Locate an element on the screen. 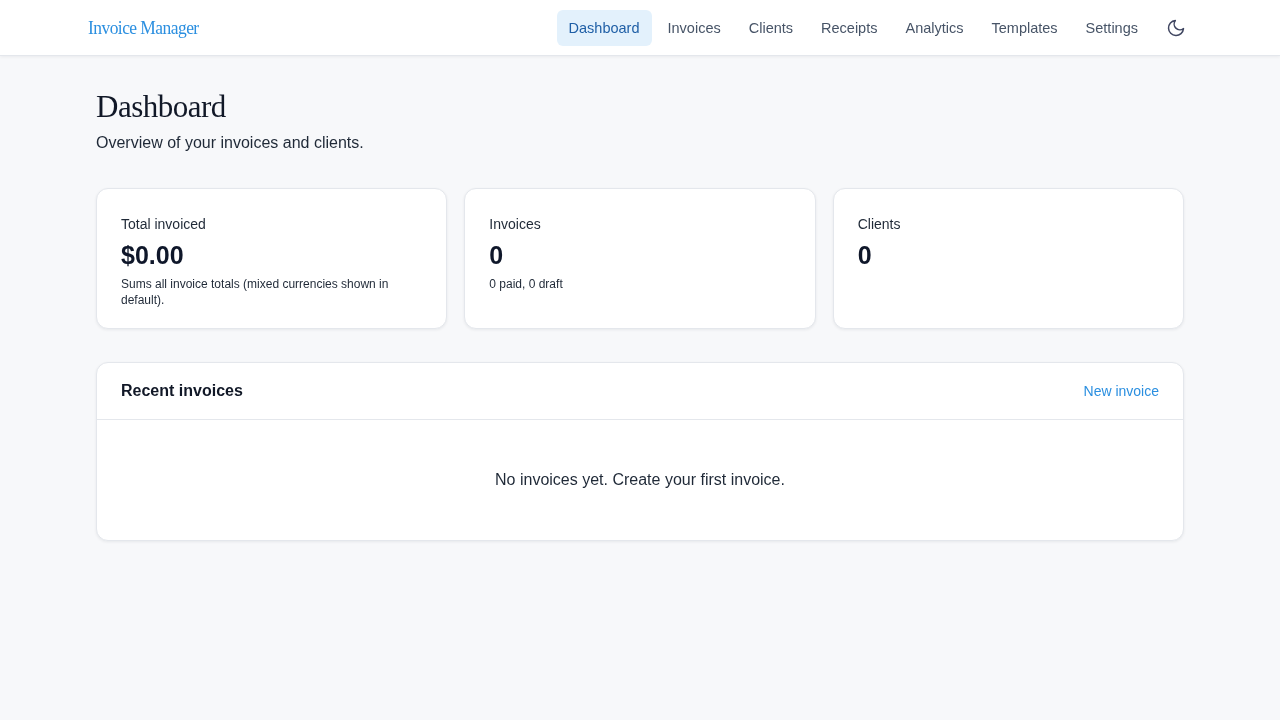  new-invoice-link: New invoice is located at coordinates (1121, 391).